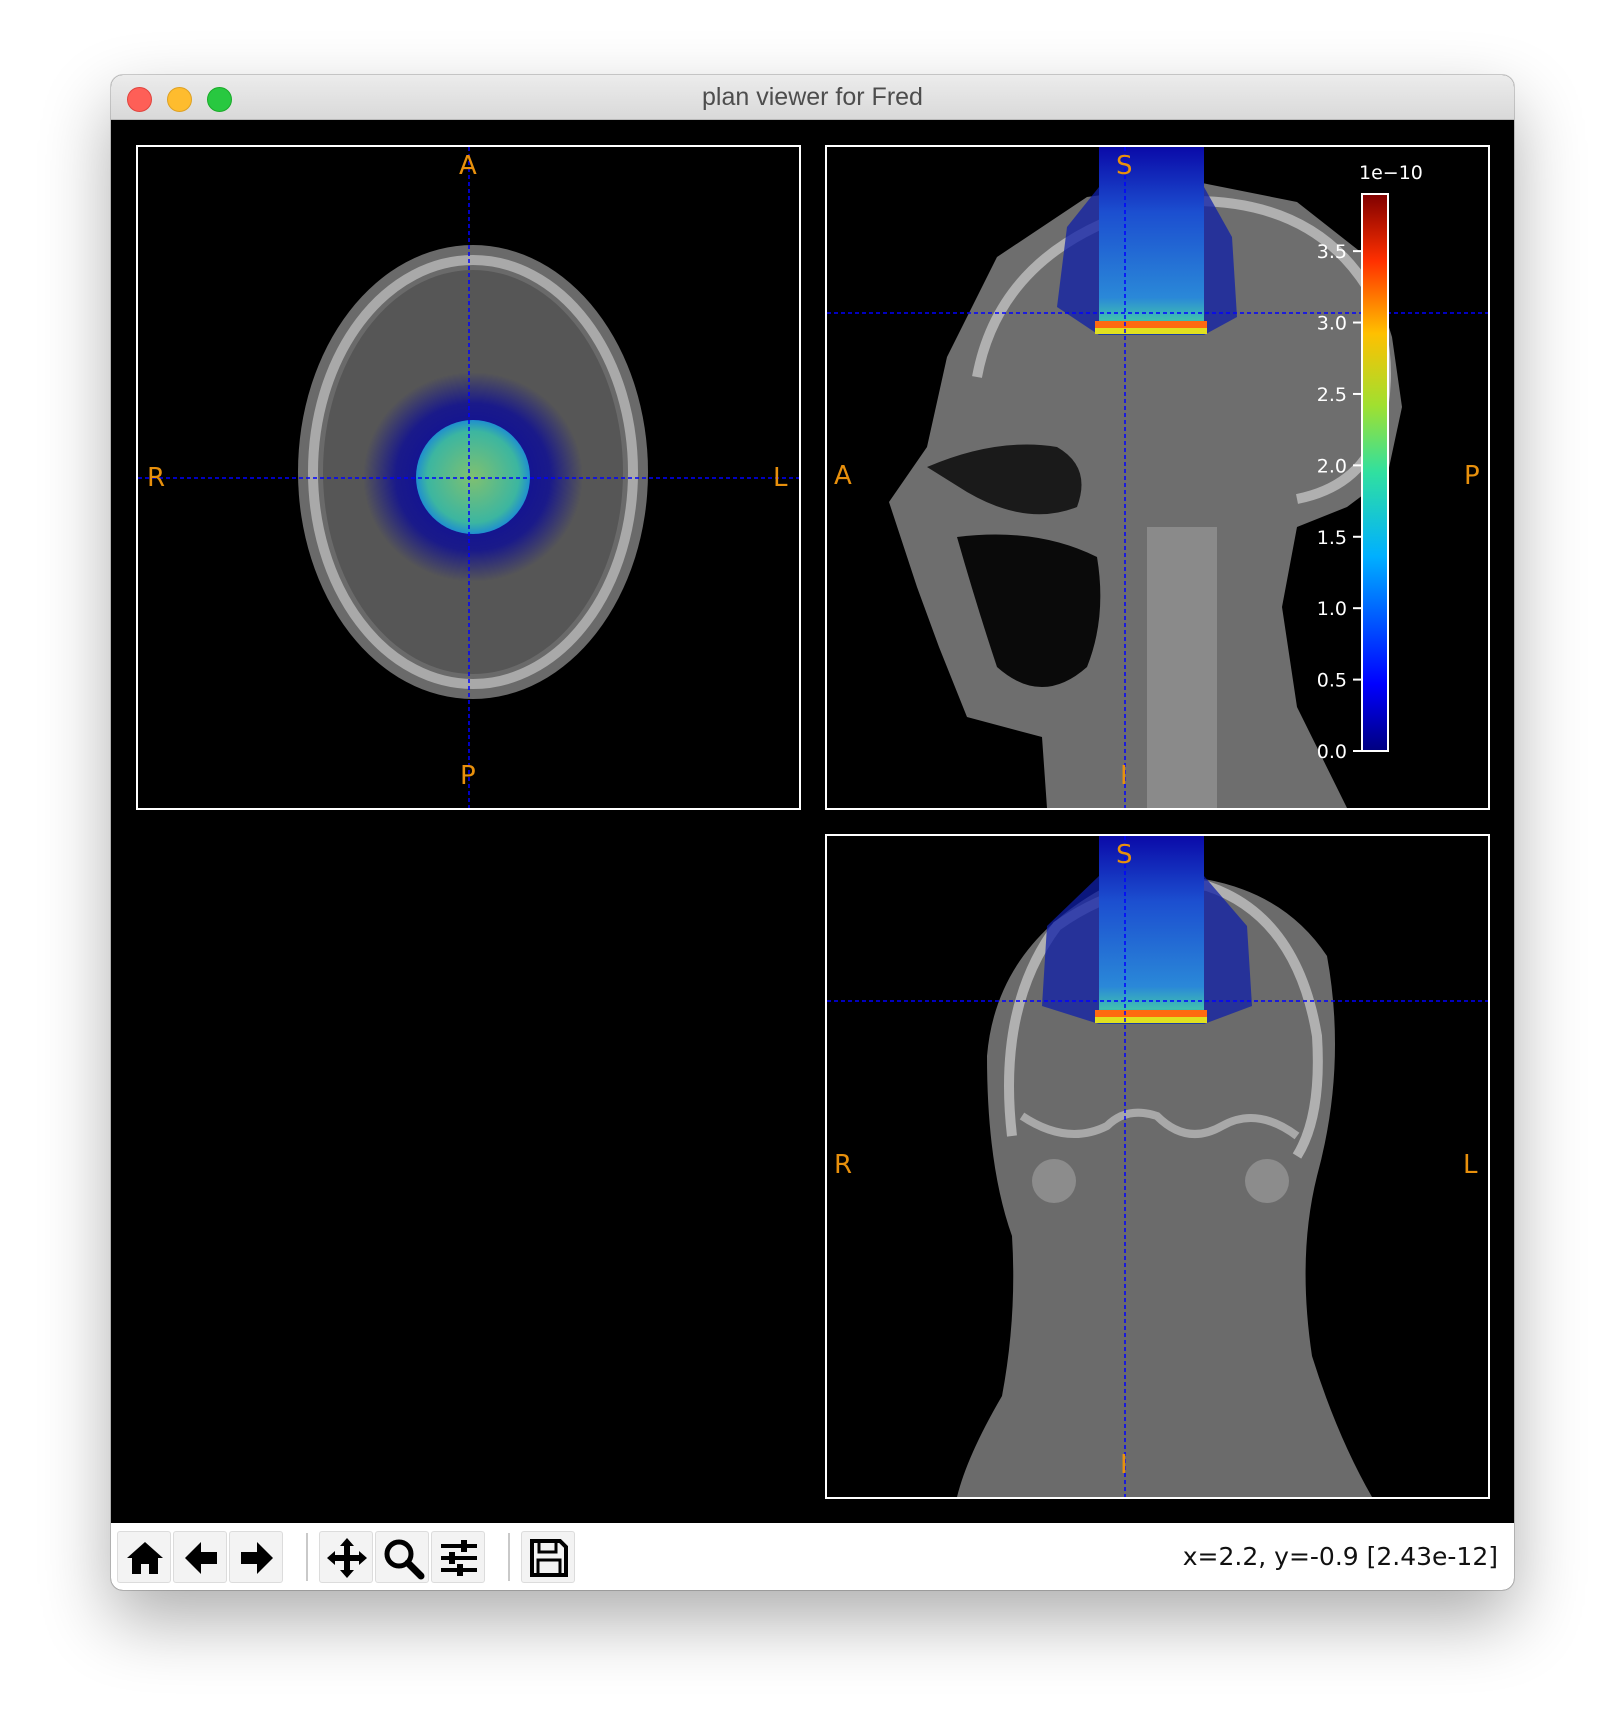 Image resolution: width=1624 pixels, height=1736 pixels. What do you see at coordinates (1267, 1181) in the screenshot?
I see `mastoid-right` at bounding box center [1267, 1181].